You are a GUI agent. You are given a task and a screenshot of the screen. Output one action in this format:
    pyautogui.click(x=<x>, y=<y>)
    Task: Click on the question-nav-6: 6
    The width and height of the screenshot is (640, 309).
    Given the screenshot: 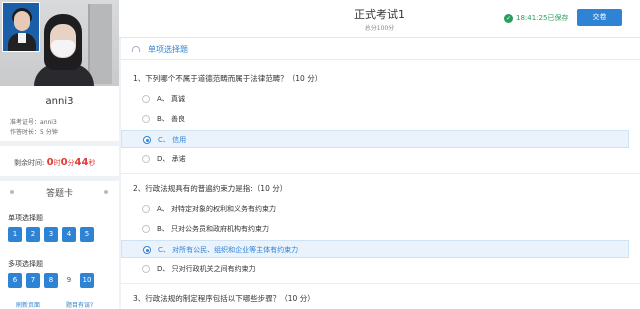 What is the action you would take?
    pyautogui.click(x=15, y=280)
    